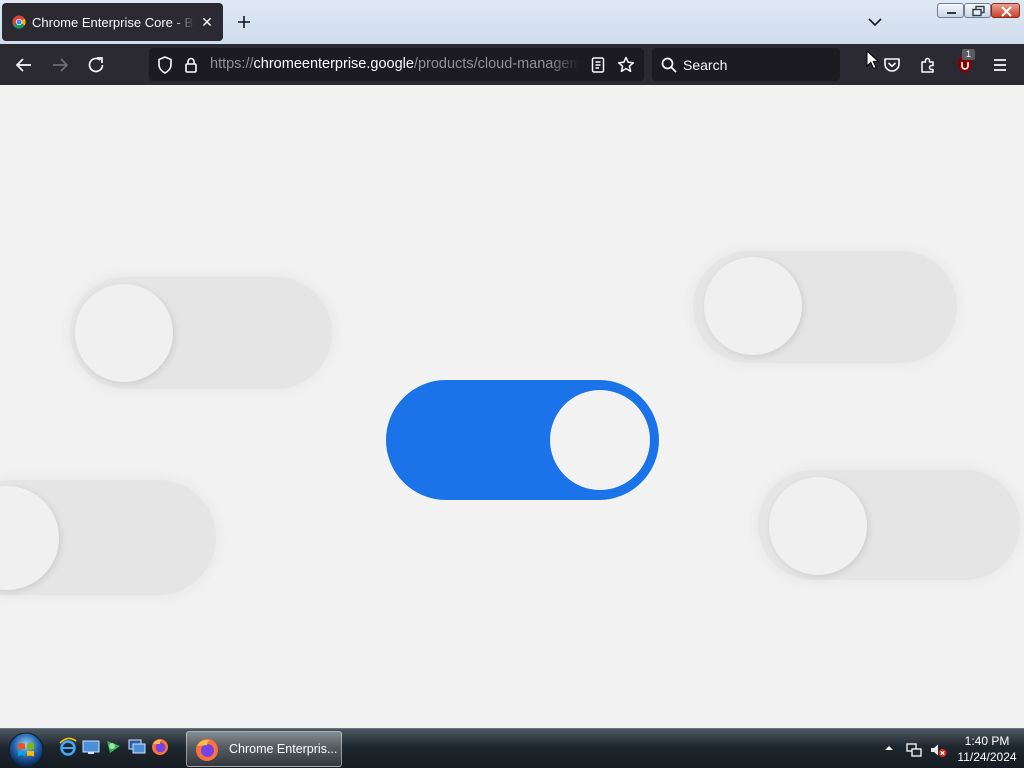 The width and height of the screenshot is (1024, 768). What do you see at coordinates (928, 65) in the screenshot?
I see `extensions-puzzle-icon` at bounding box center [928, 65].